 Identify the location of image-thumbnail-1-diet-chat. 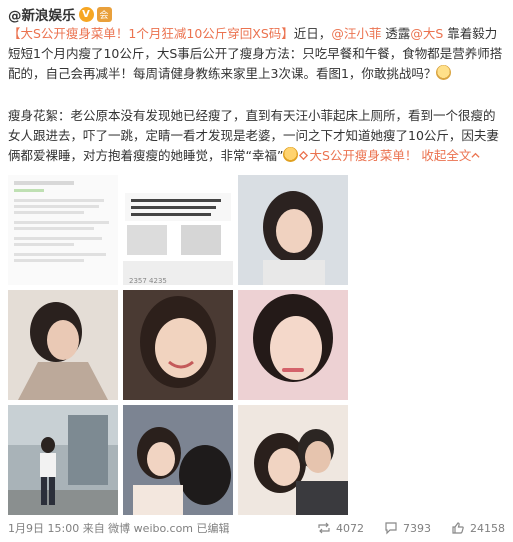
(63, 230).